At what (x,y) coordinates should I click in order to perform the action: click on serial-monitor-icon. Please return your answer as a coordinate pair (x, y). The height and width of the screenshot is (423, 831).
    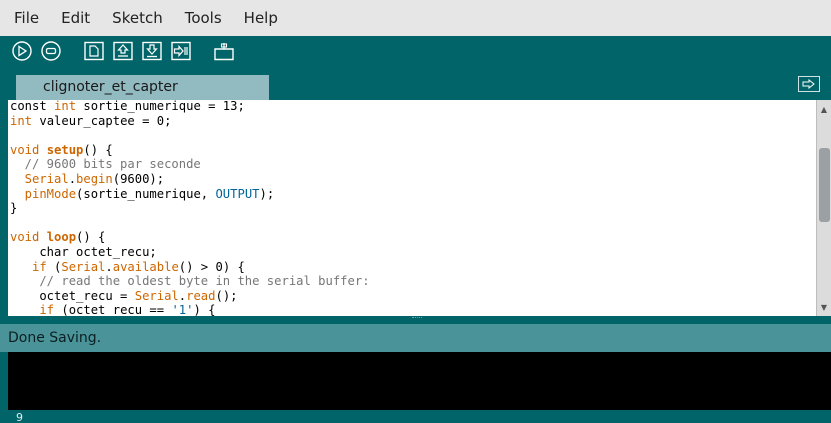
    Looking at the image, I should click on (224, 52).